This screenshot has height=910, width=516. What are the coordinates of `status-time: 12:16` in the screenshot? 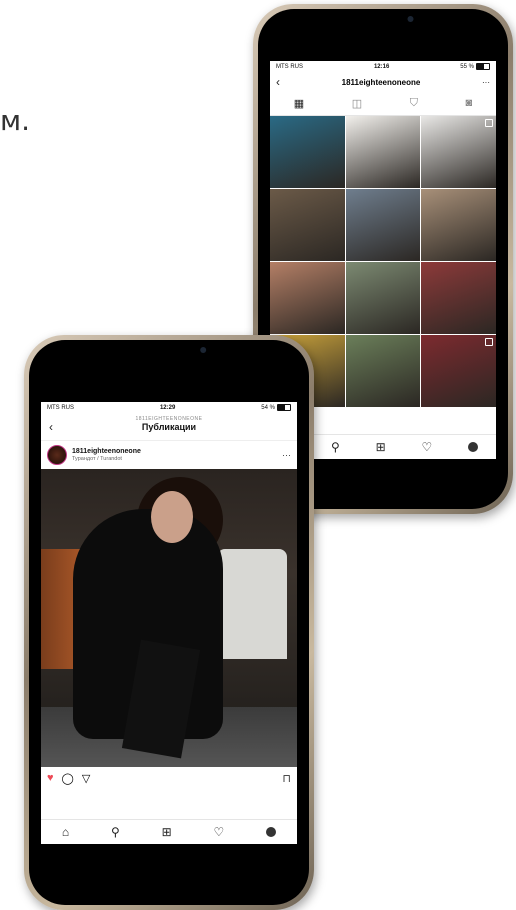 It's located at (381, 67).